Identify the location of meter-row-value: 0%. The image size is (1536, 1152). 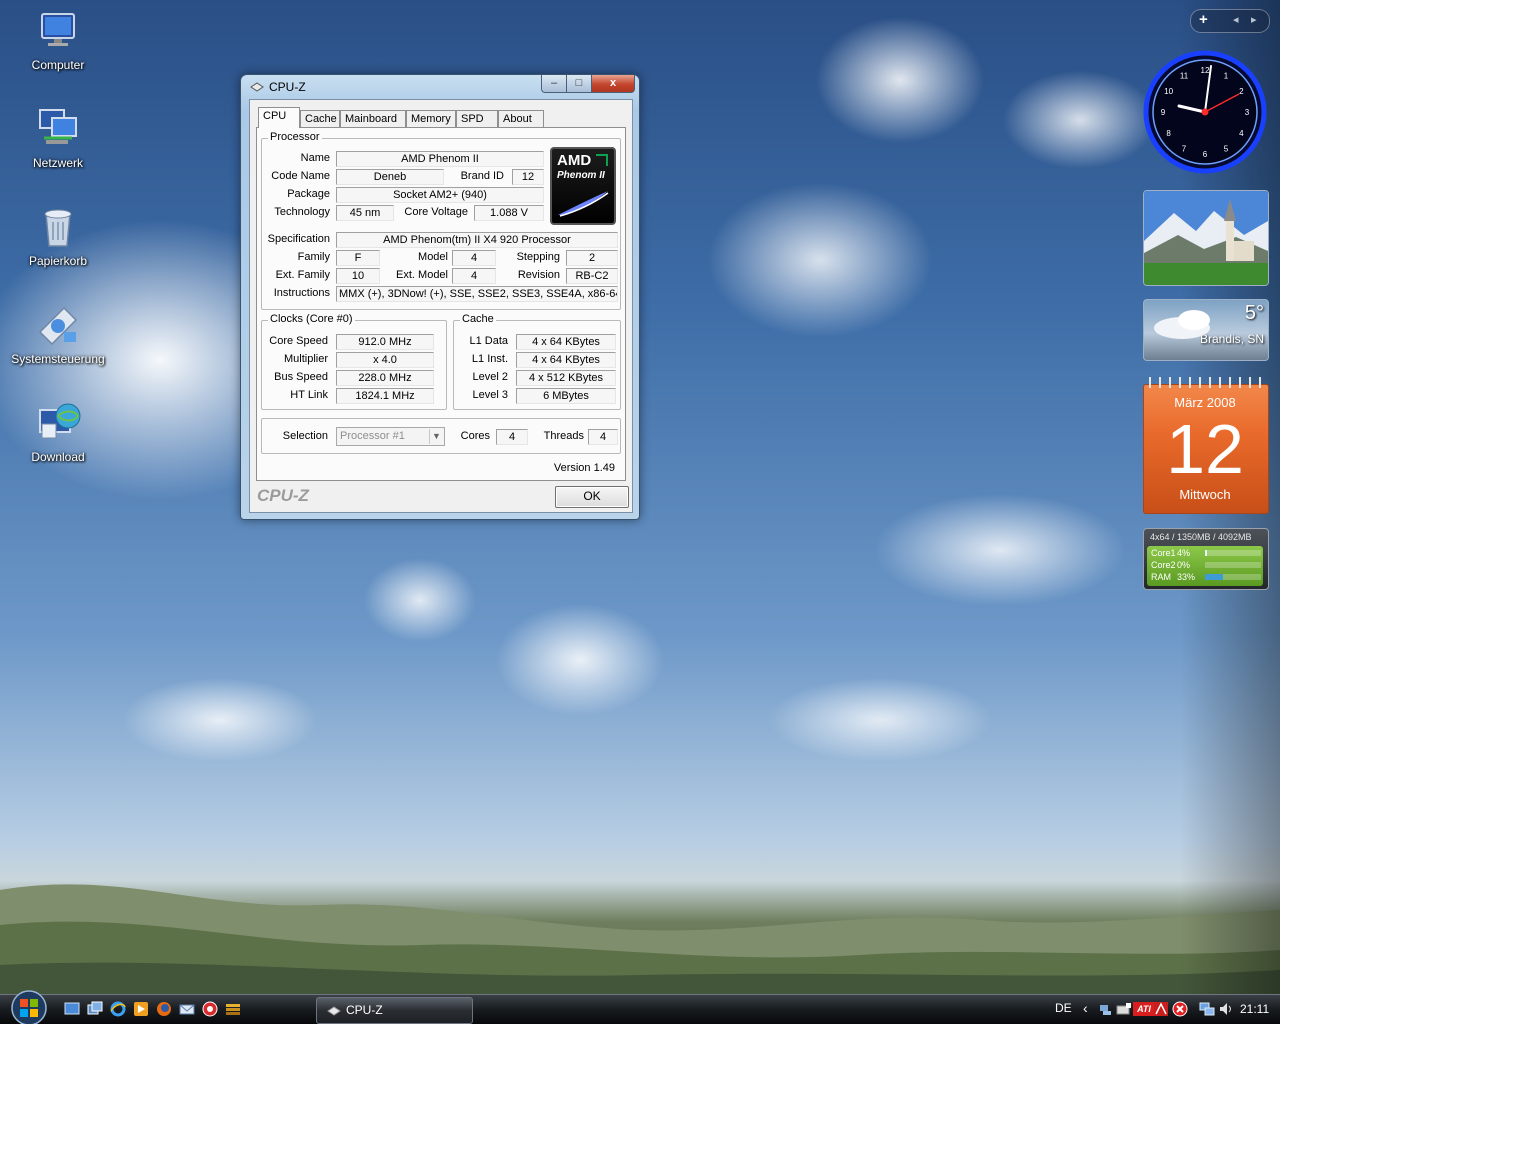
(1184, 565).